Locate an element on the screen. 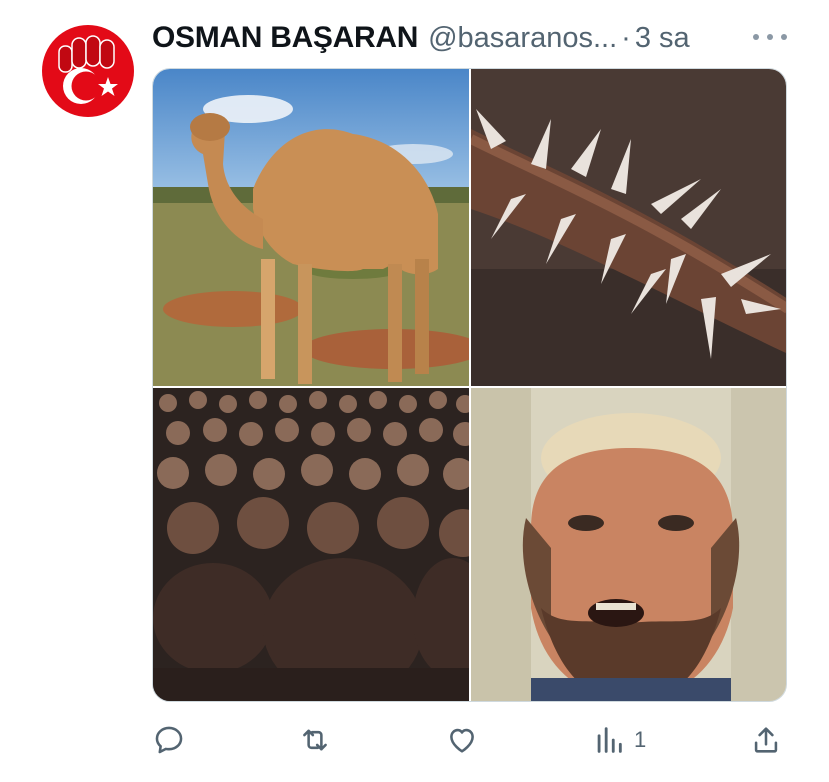 This screenshot has height=782, width=829. avatar is located at coordinates (88, 71).